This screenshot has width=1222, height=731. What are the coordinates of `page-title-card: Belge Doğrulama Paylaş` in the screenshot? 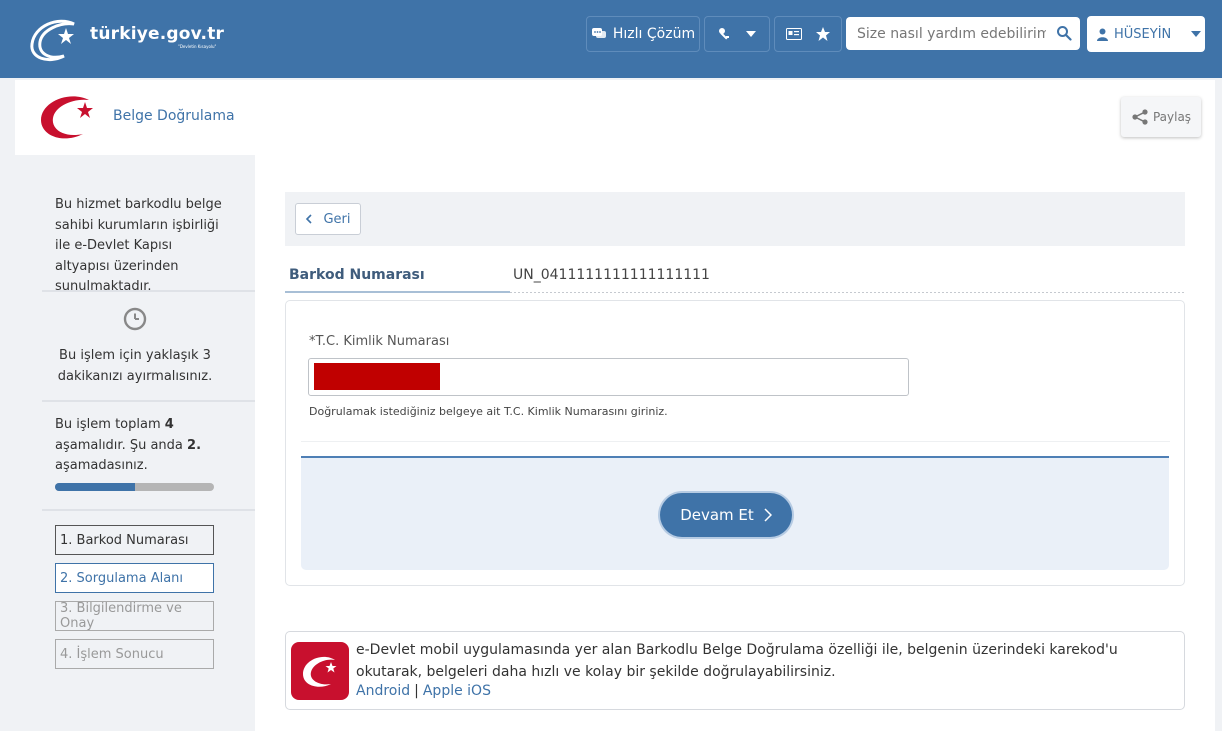 It's located at (615, 117).